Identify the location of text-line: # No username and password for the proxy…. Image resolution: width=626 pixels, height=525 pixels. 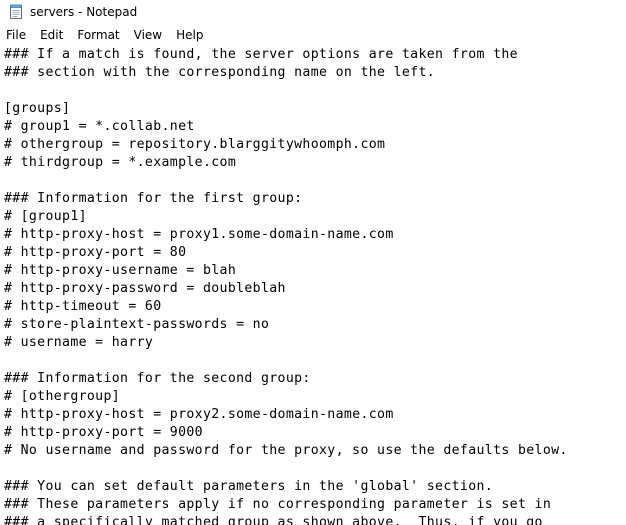
(286, 450).